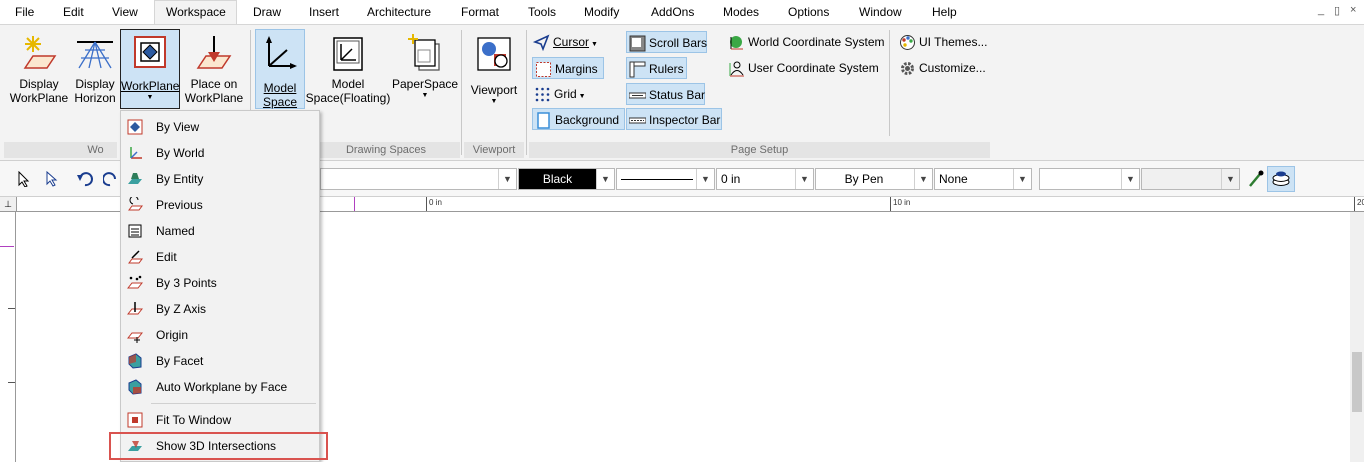  What do you see at coordinates (880, 12) in the screenshot?
I see `menu-window: Window` at bounding box center [880, 12].